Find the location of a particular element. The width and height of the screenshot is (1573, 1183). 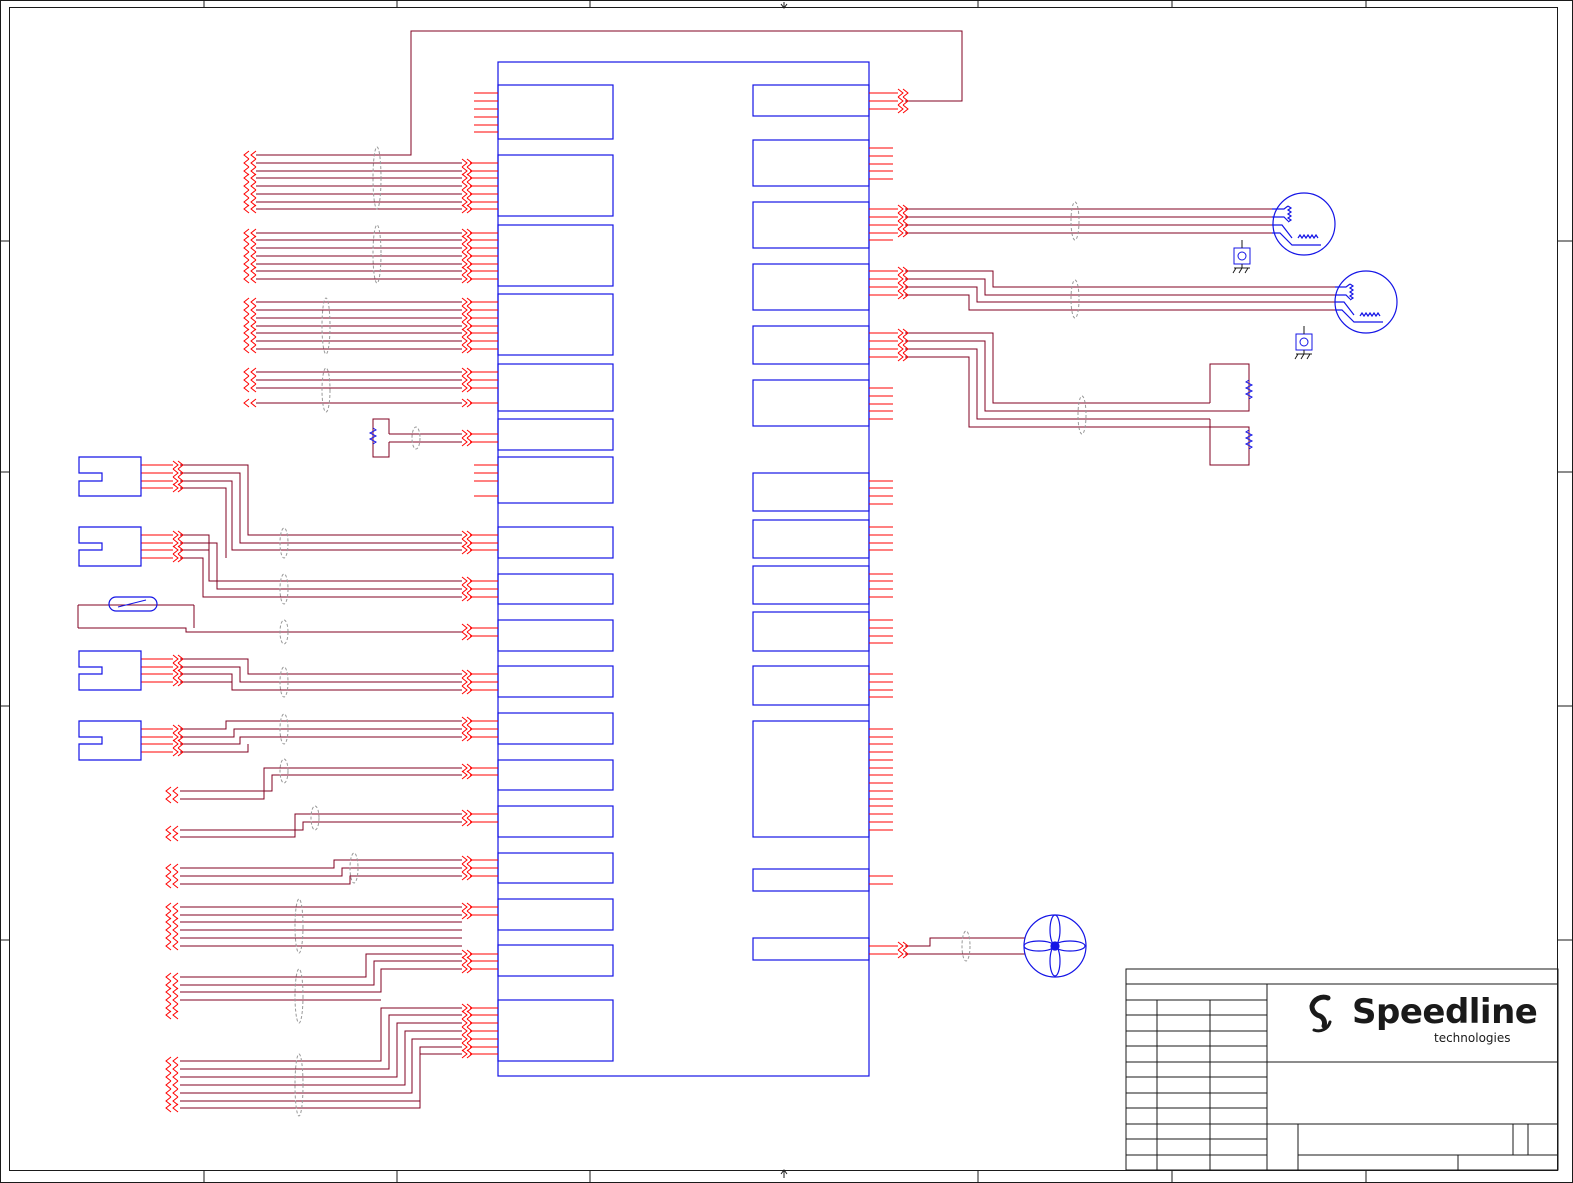

fan-icon is located at coordinates (1055, 946).